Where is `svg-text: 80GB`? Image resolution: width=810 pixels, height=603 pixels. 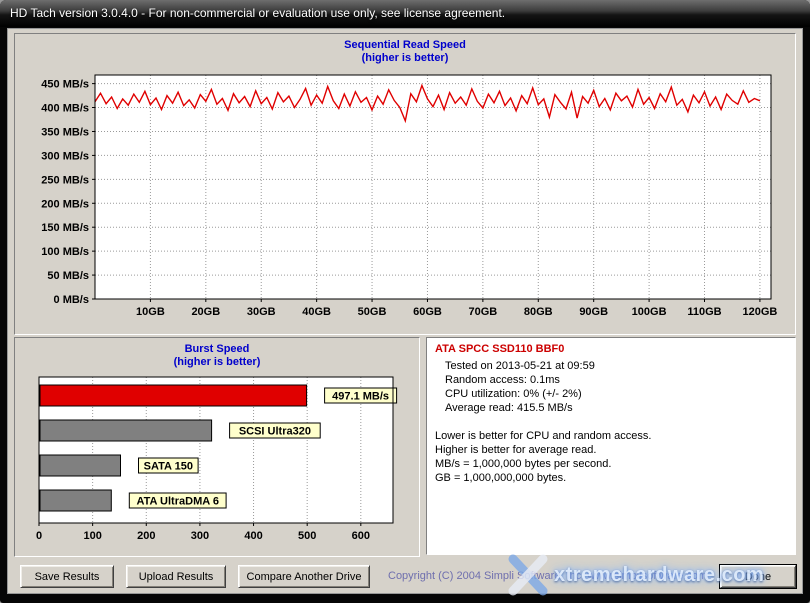 svg-text: 80GB is located at coordinates (538, 312).